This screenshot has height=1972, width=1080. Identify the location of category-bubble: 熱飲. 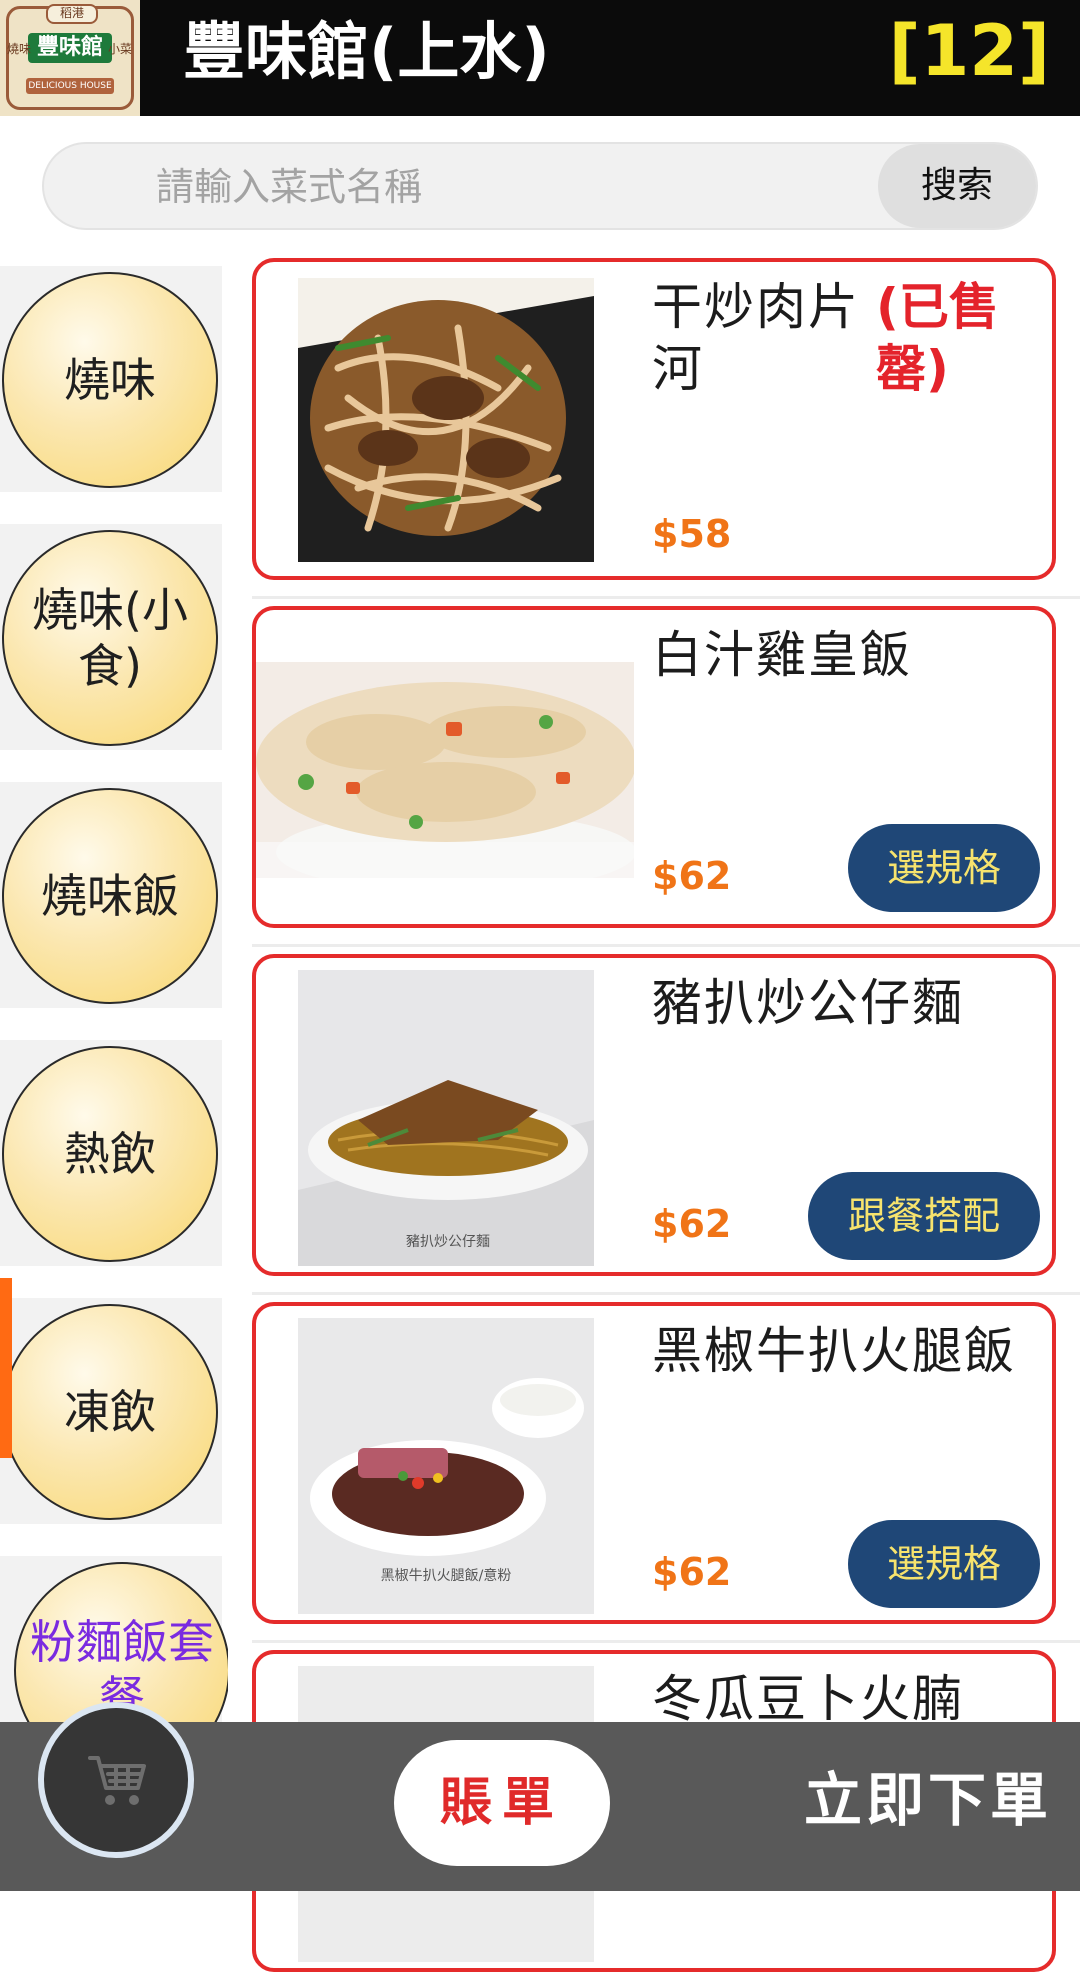
(110, 1154).